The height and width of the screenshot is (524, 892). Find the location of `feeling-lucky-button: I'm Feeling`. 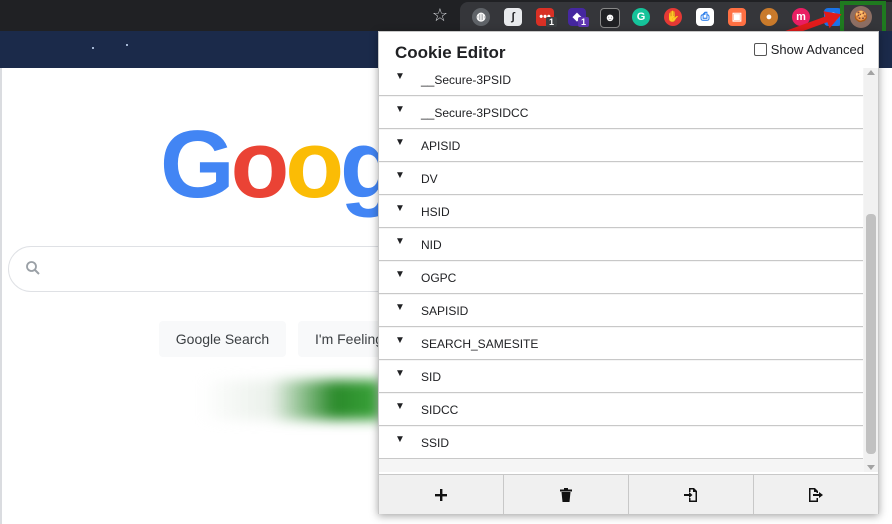

feeling-lucky-button: I'm Feeling is located at coordinates (343, 339).